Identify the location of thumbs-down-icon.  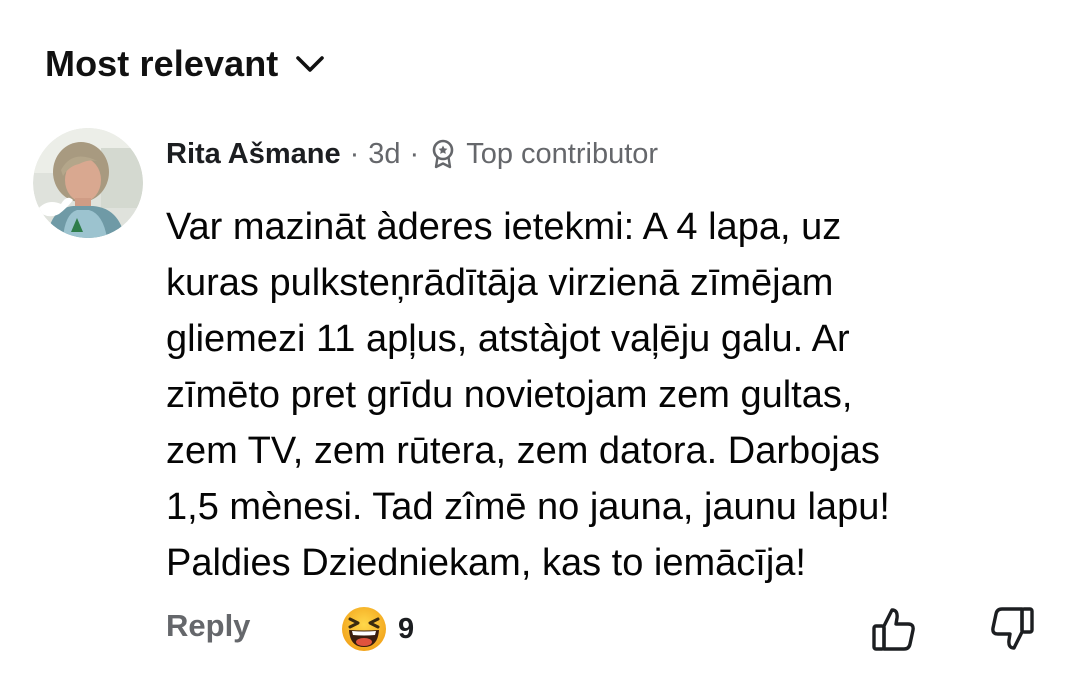
(1012, 629).